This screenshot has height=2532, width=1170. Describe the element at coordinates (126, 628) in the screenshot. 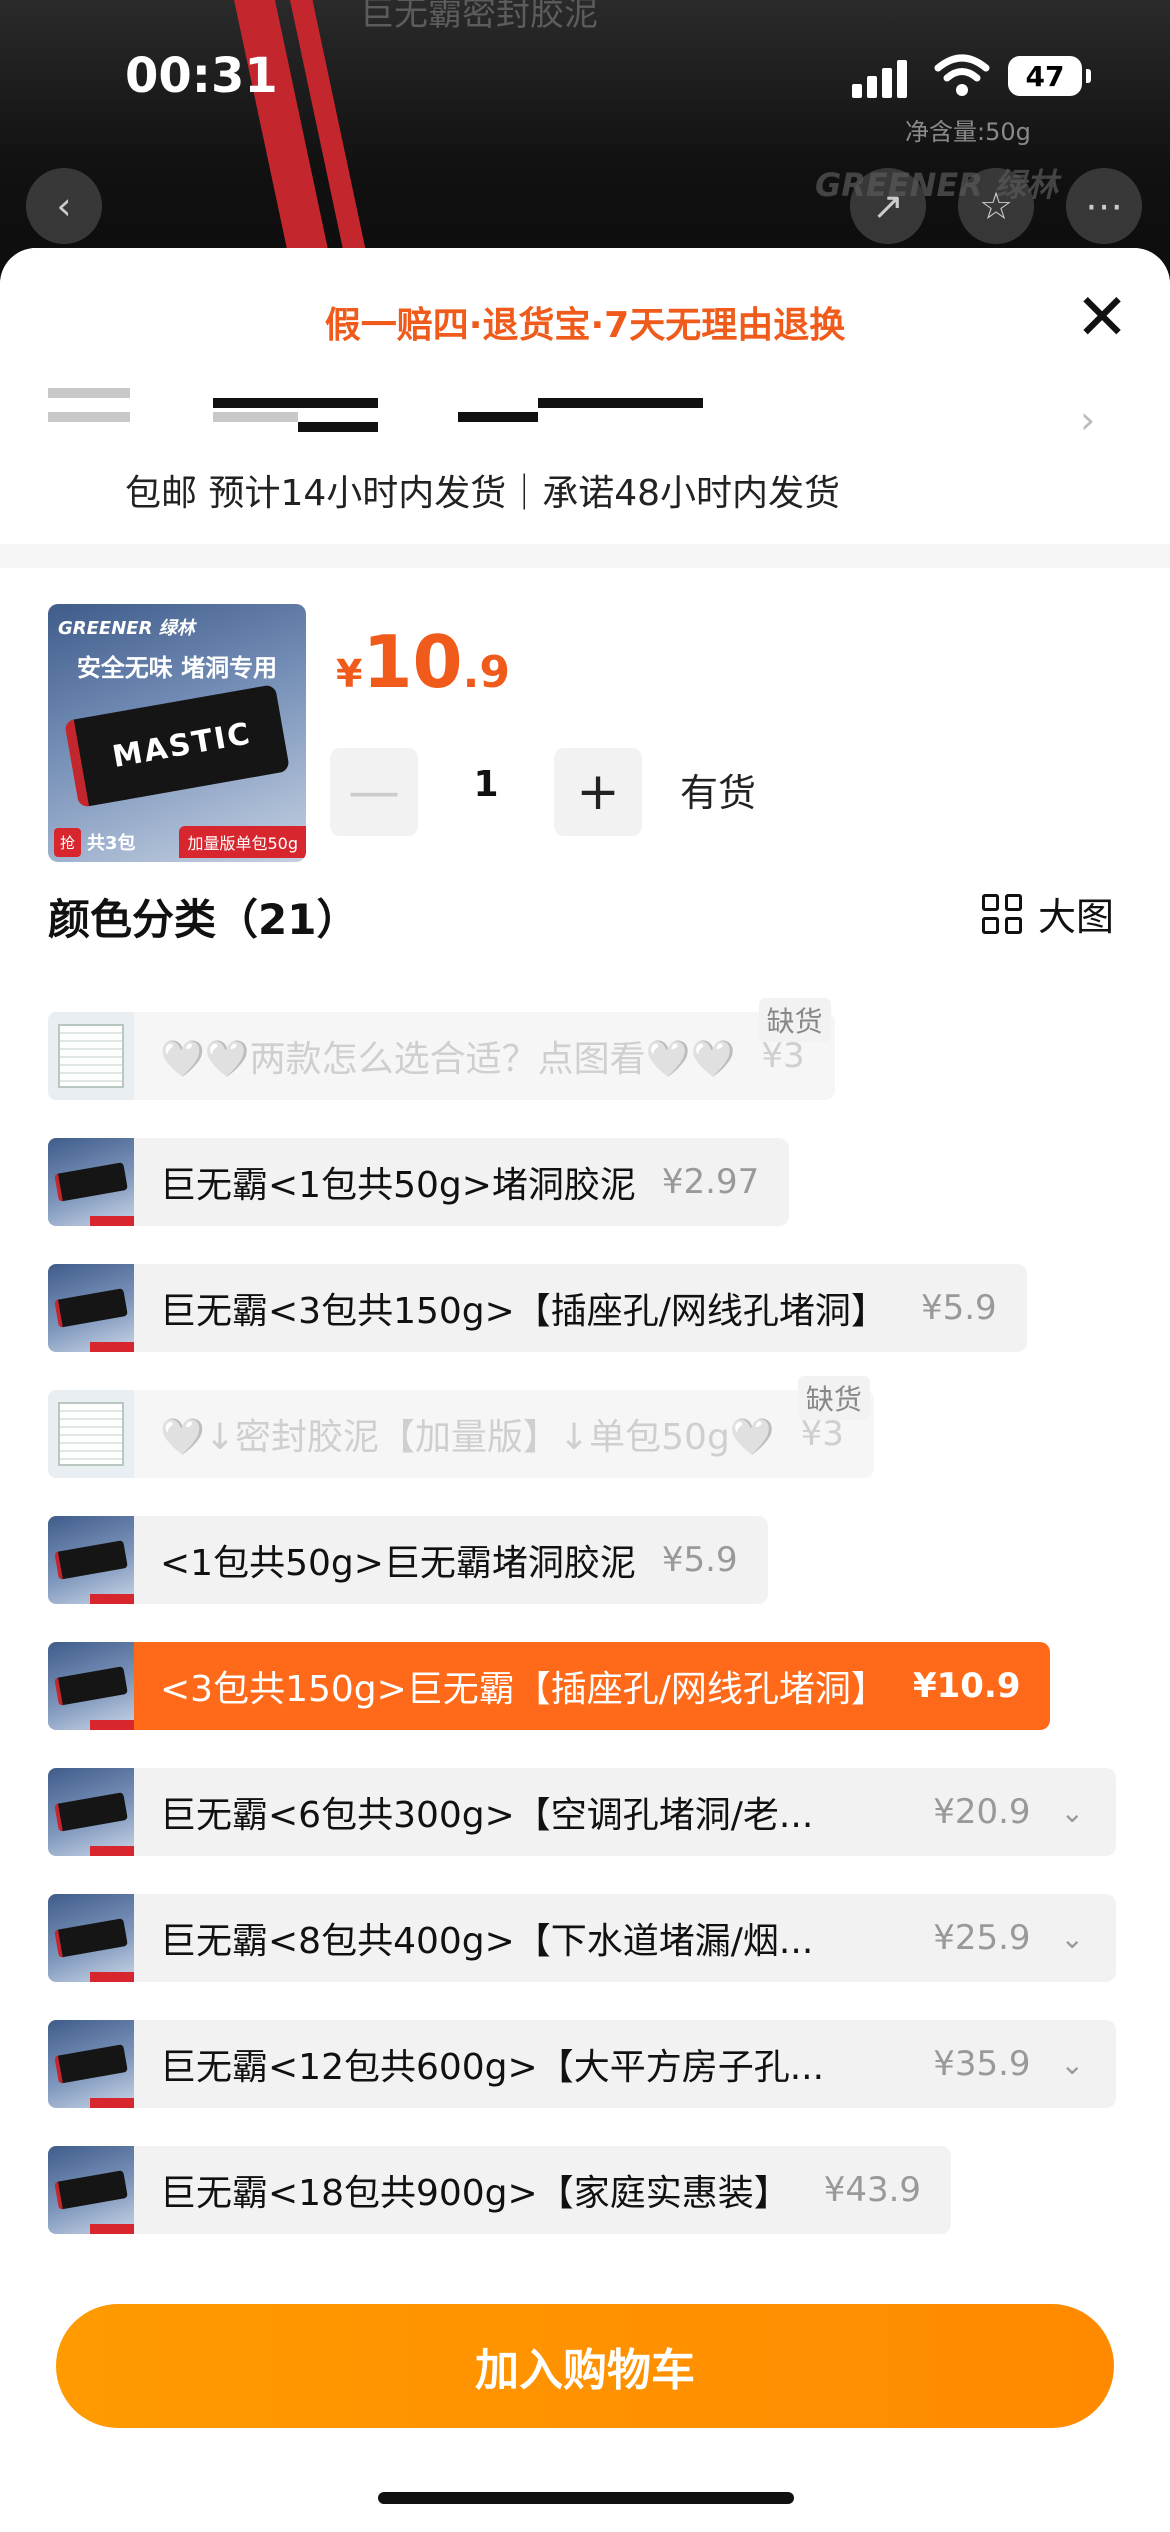

I see `thumb-brand: GREENER 绿林` at that location.